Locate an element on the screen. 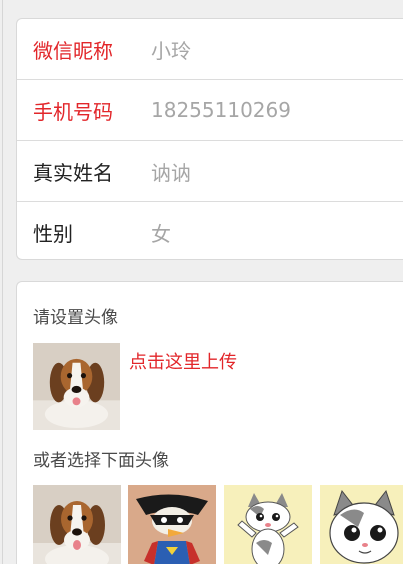 The width and height of the screenshot is (403, 564). cartoon-kitten-icon is located at coordinates (268, 524).